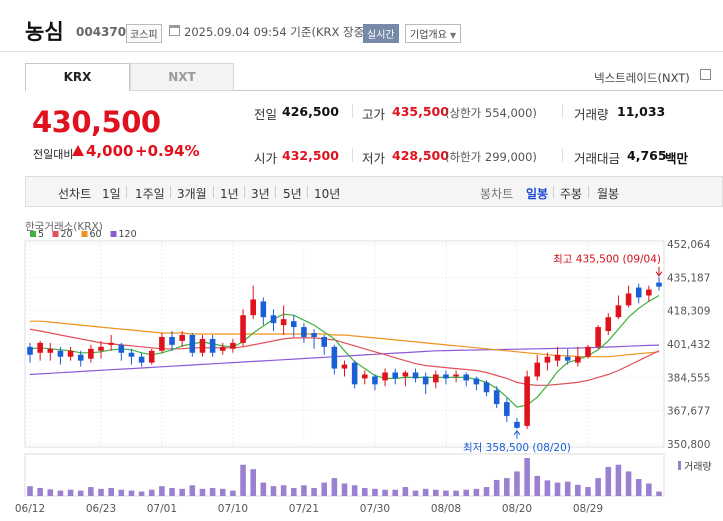  I want to click on tab-nxt: NXT, so click(182, 77).